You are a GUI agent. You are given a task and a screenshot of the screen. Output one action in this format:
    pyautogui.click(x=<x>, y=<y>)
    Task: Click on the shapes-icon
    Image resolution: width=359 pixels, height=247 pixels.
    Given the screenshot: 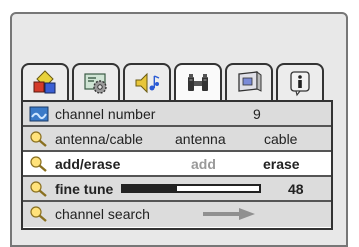 What is the action you would take?
    pyautogui.click(x=44, y=81)
    